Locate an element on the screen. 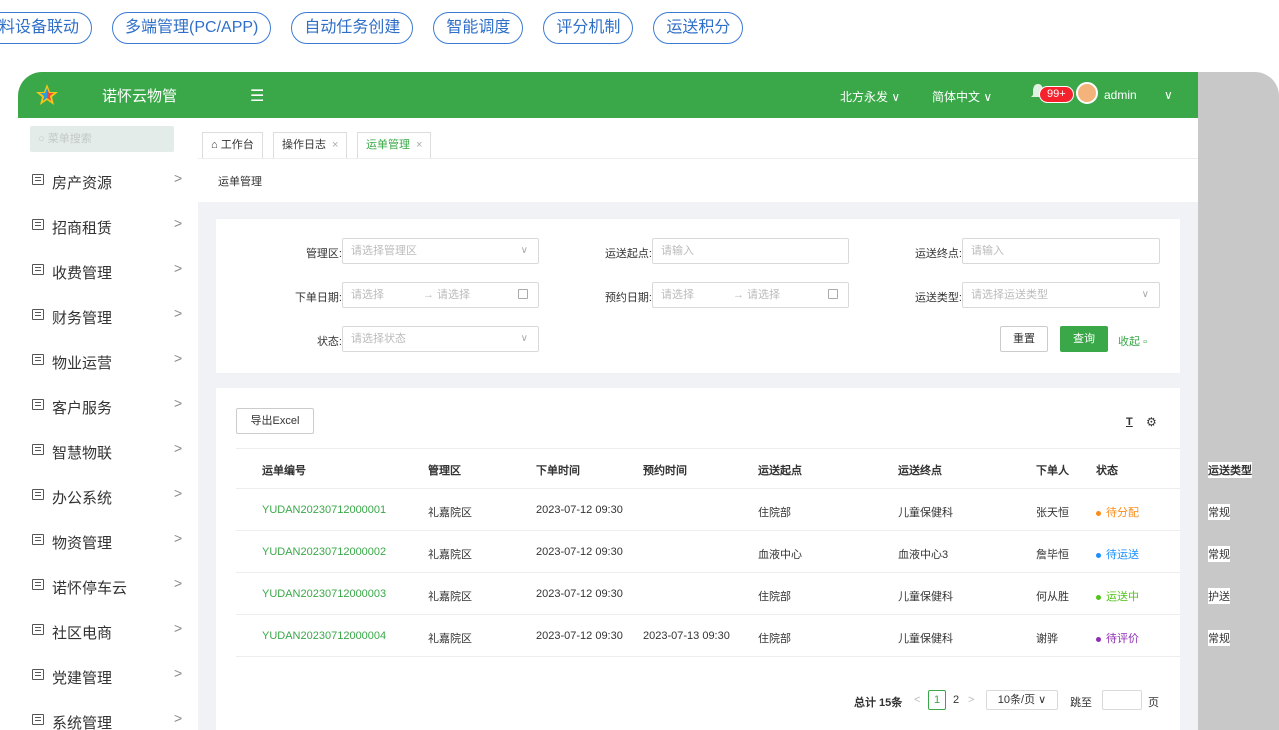  column-header: 状态 is located at coordinates (1107, 471).